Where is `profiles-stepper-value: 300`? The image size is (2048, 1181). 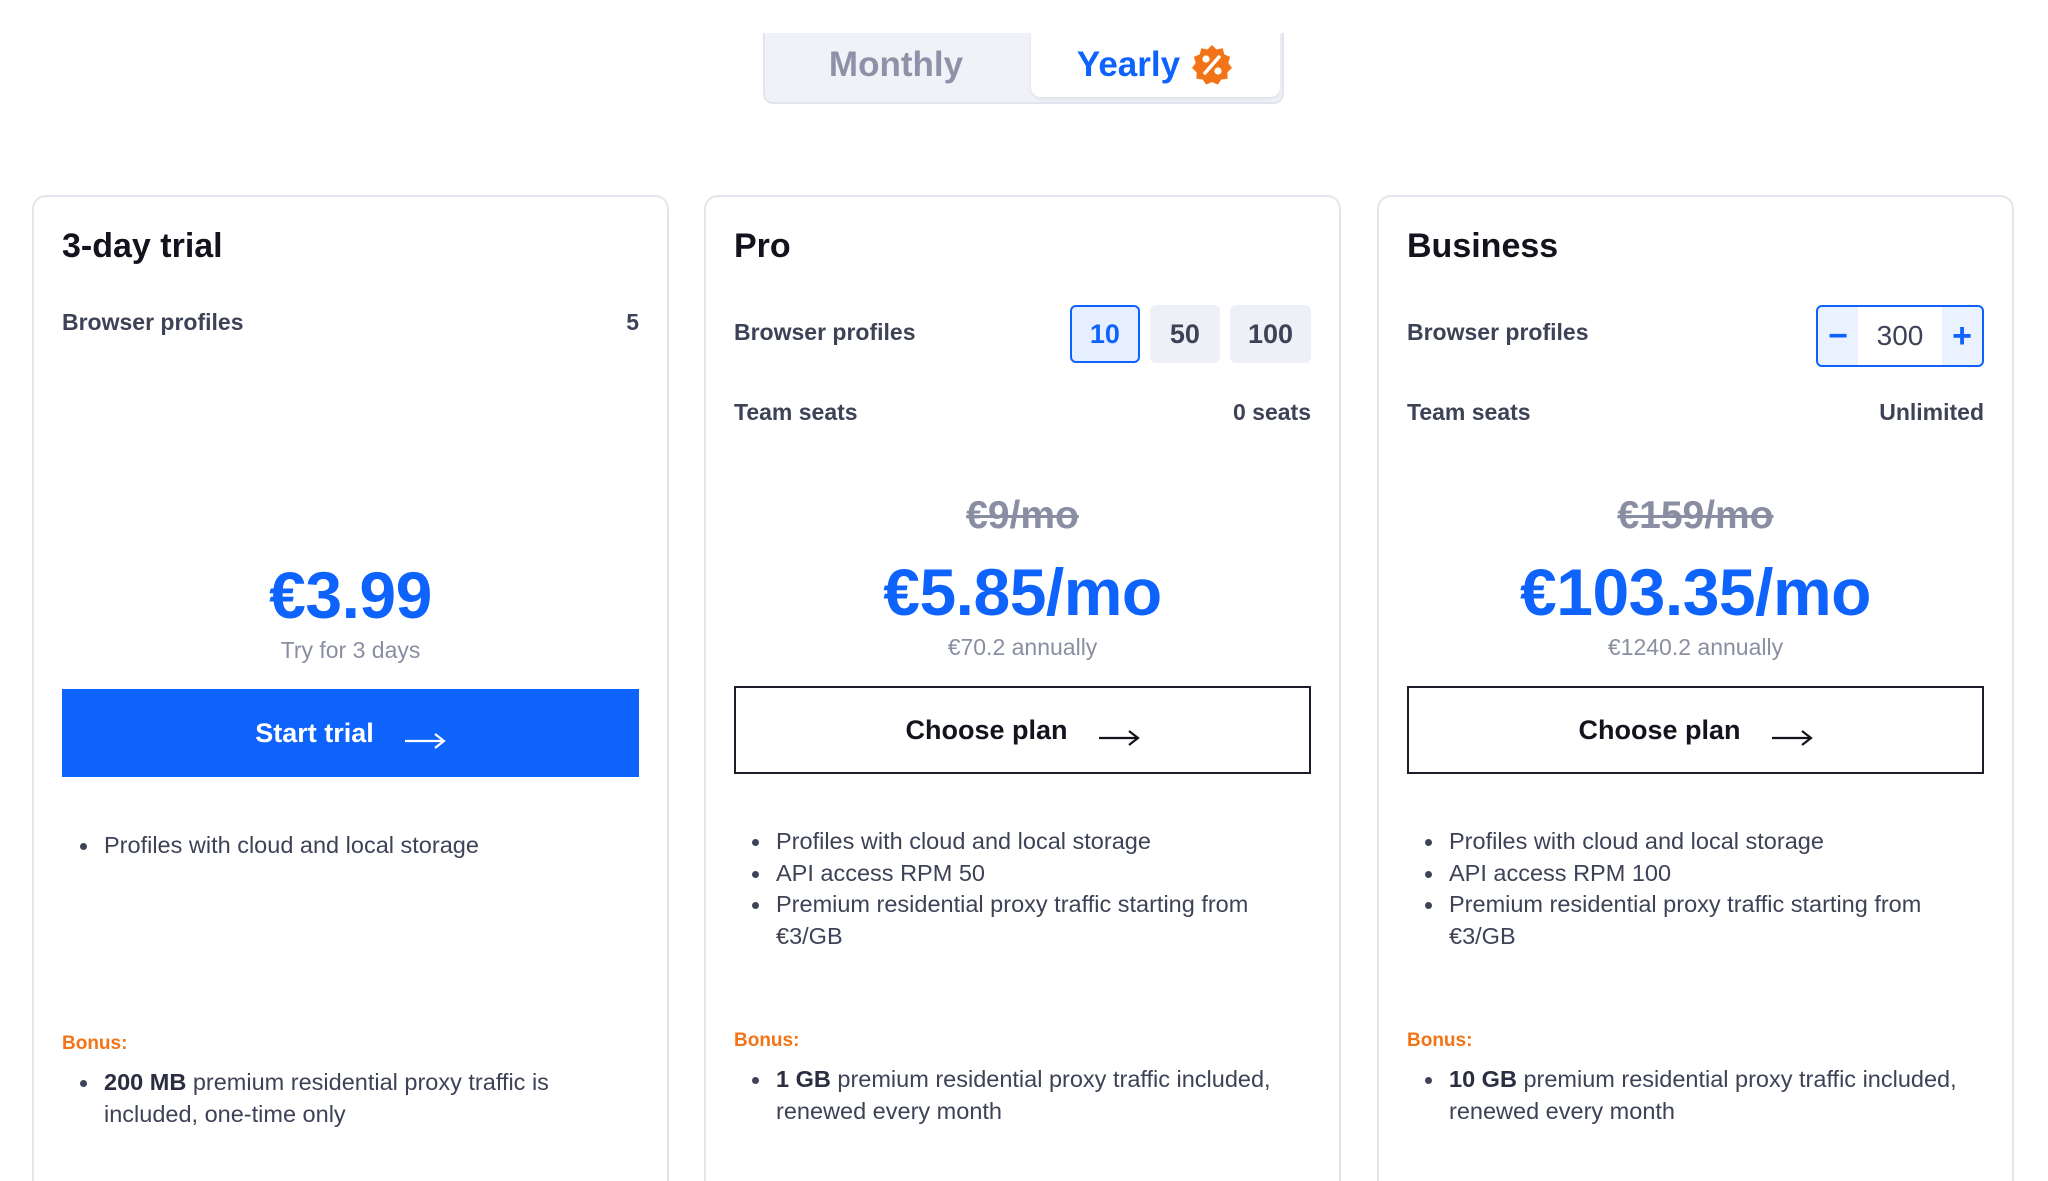
profiles-stepper-value: 300 is located at coordinates (1900, 336).